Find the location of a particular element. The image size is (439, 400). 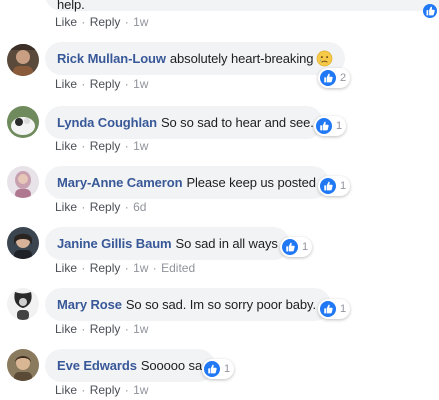

comment-bubble: Mary-Anne Cameron Please keep us posted is located at coordinates (187, 182).